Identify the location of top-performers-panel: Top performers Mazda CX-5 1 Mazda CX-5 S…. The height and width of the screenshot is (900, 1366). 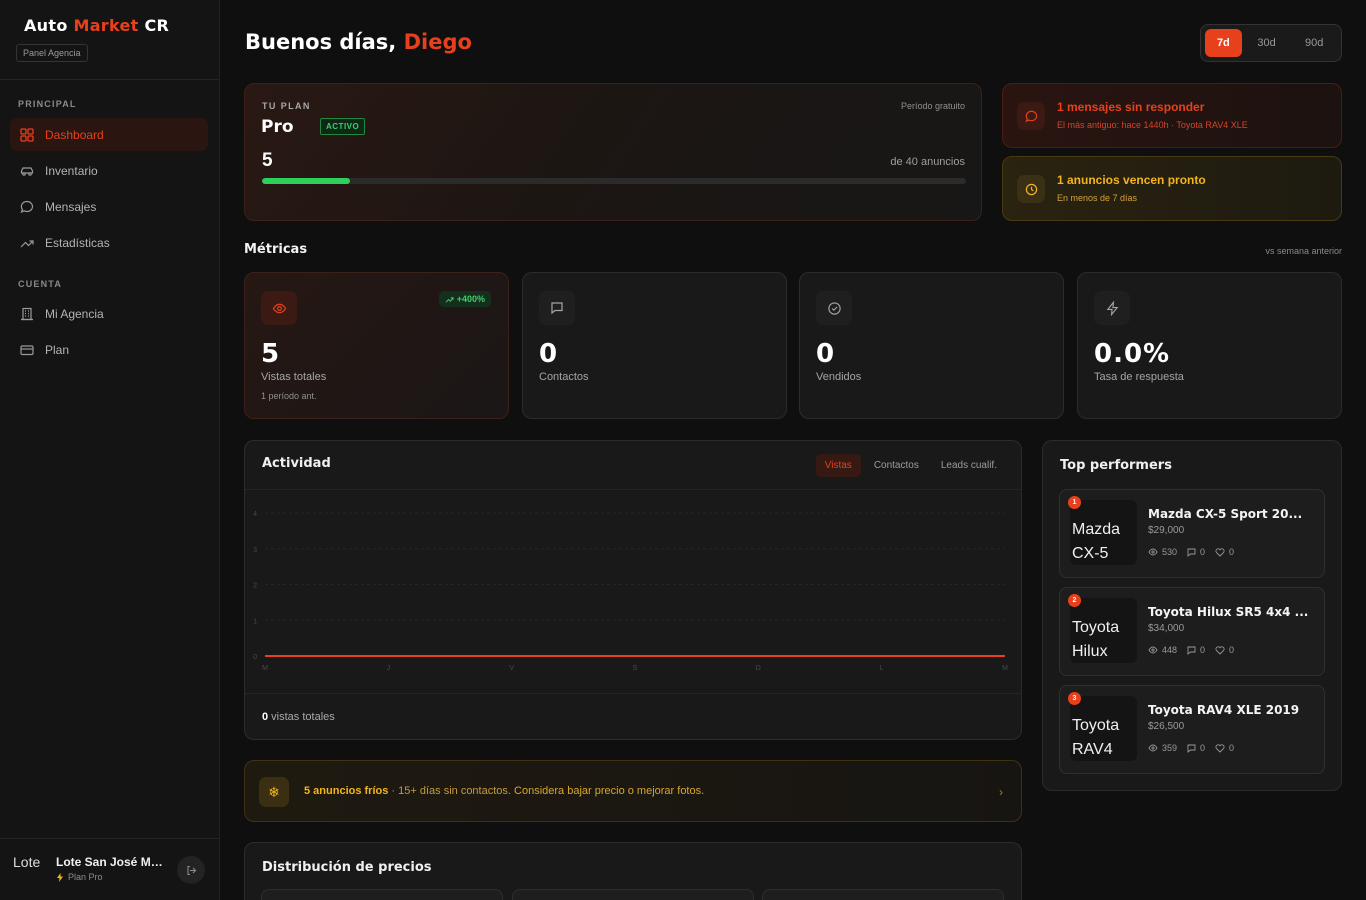
(1192, 615).